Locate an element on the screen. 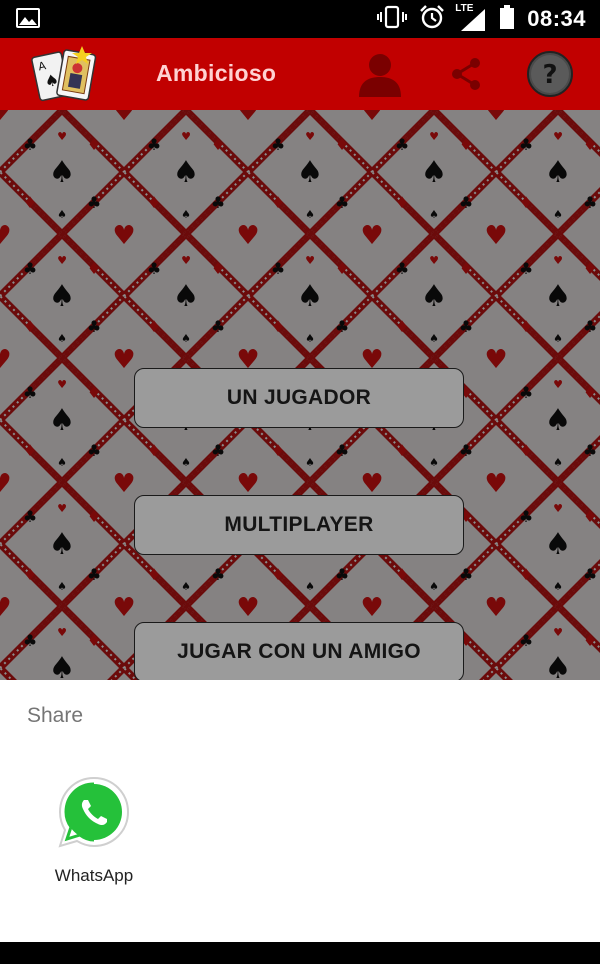 The image size is (600, 964). whatsapp-icon is located at coordinates (94, 812).